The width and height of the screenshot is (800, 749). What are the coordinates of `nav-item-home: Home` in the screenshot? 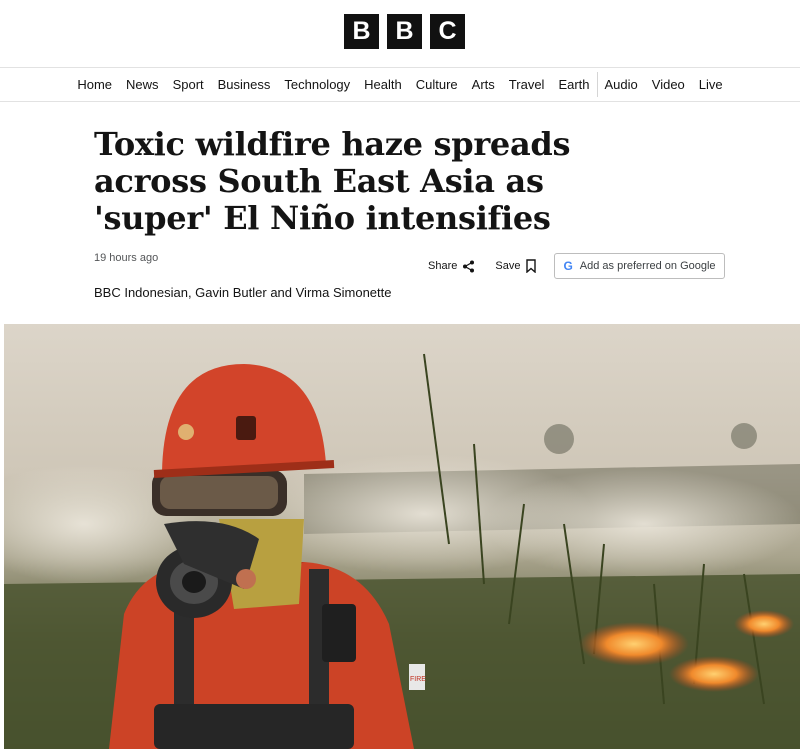 It's located at (94, 84).